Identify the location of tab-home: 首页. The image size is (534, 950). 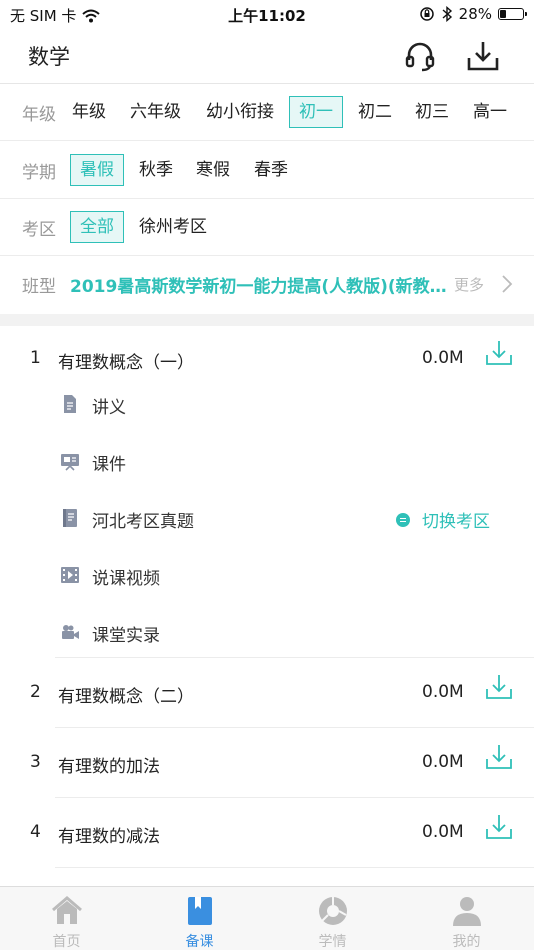
(66, 918).